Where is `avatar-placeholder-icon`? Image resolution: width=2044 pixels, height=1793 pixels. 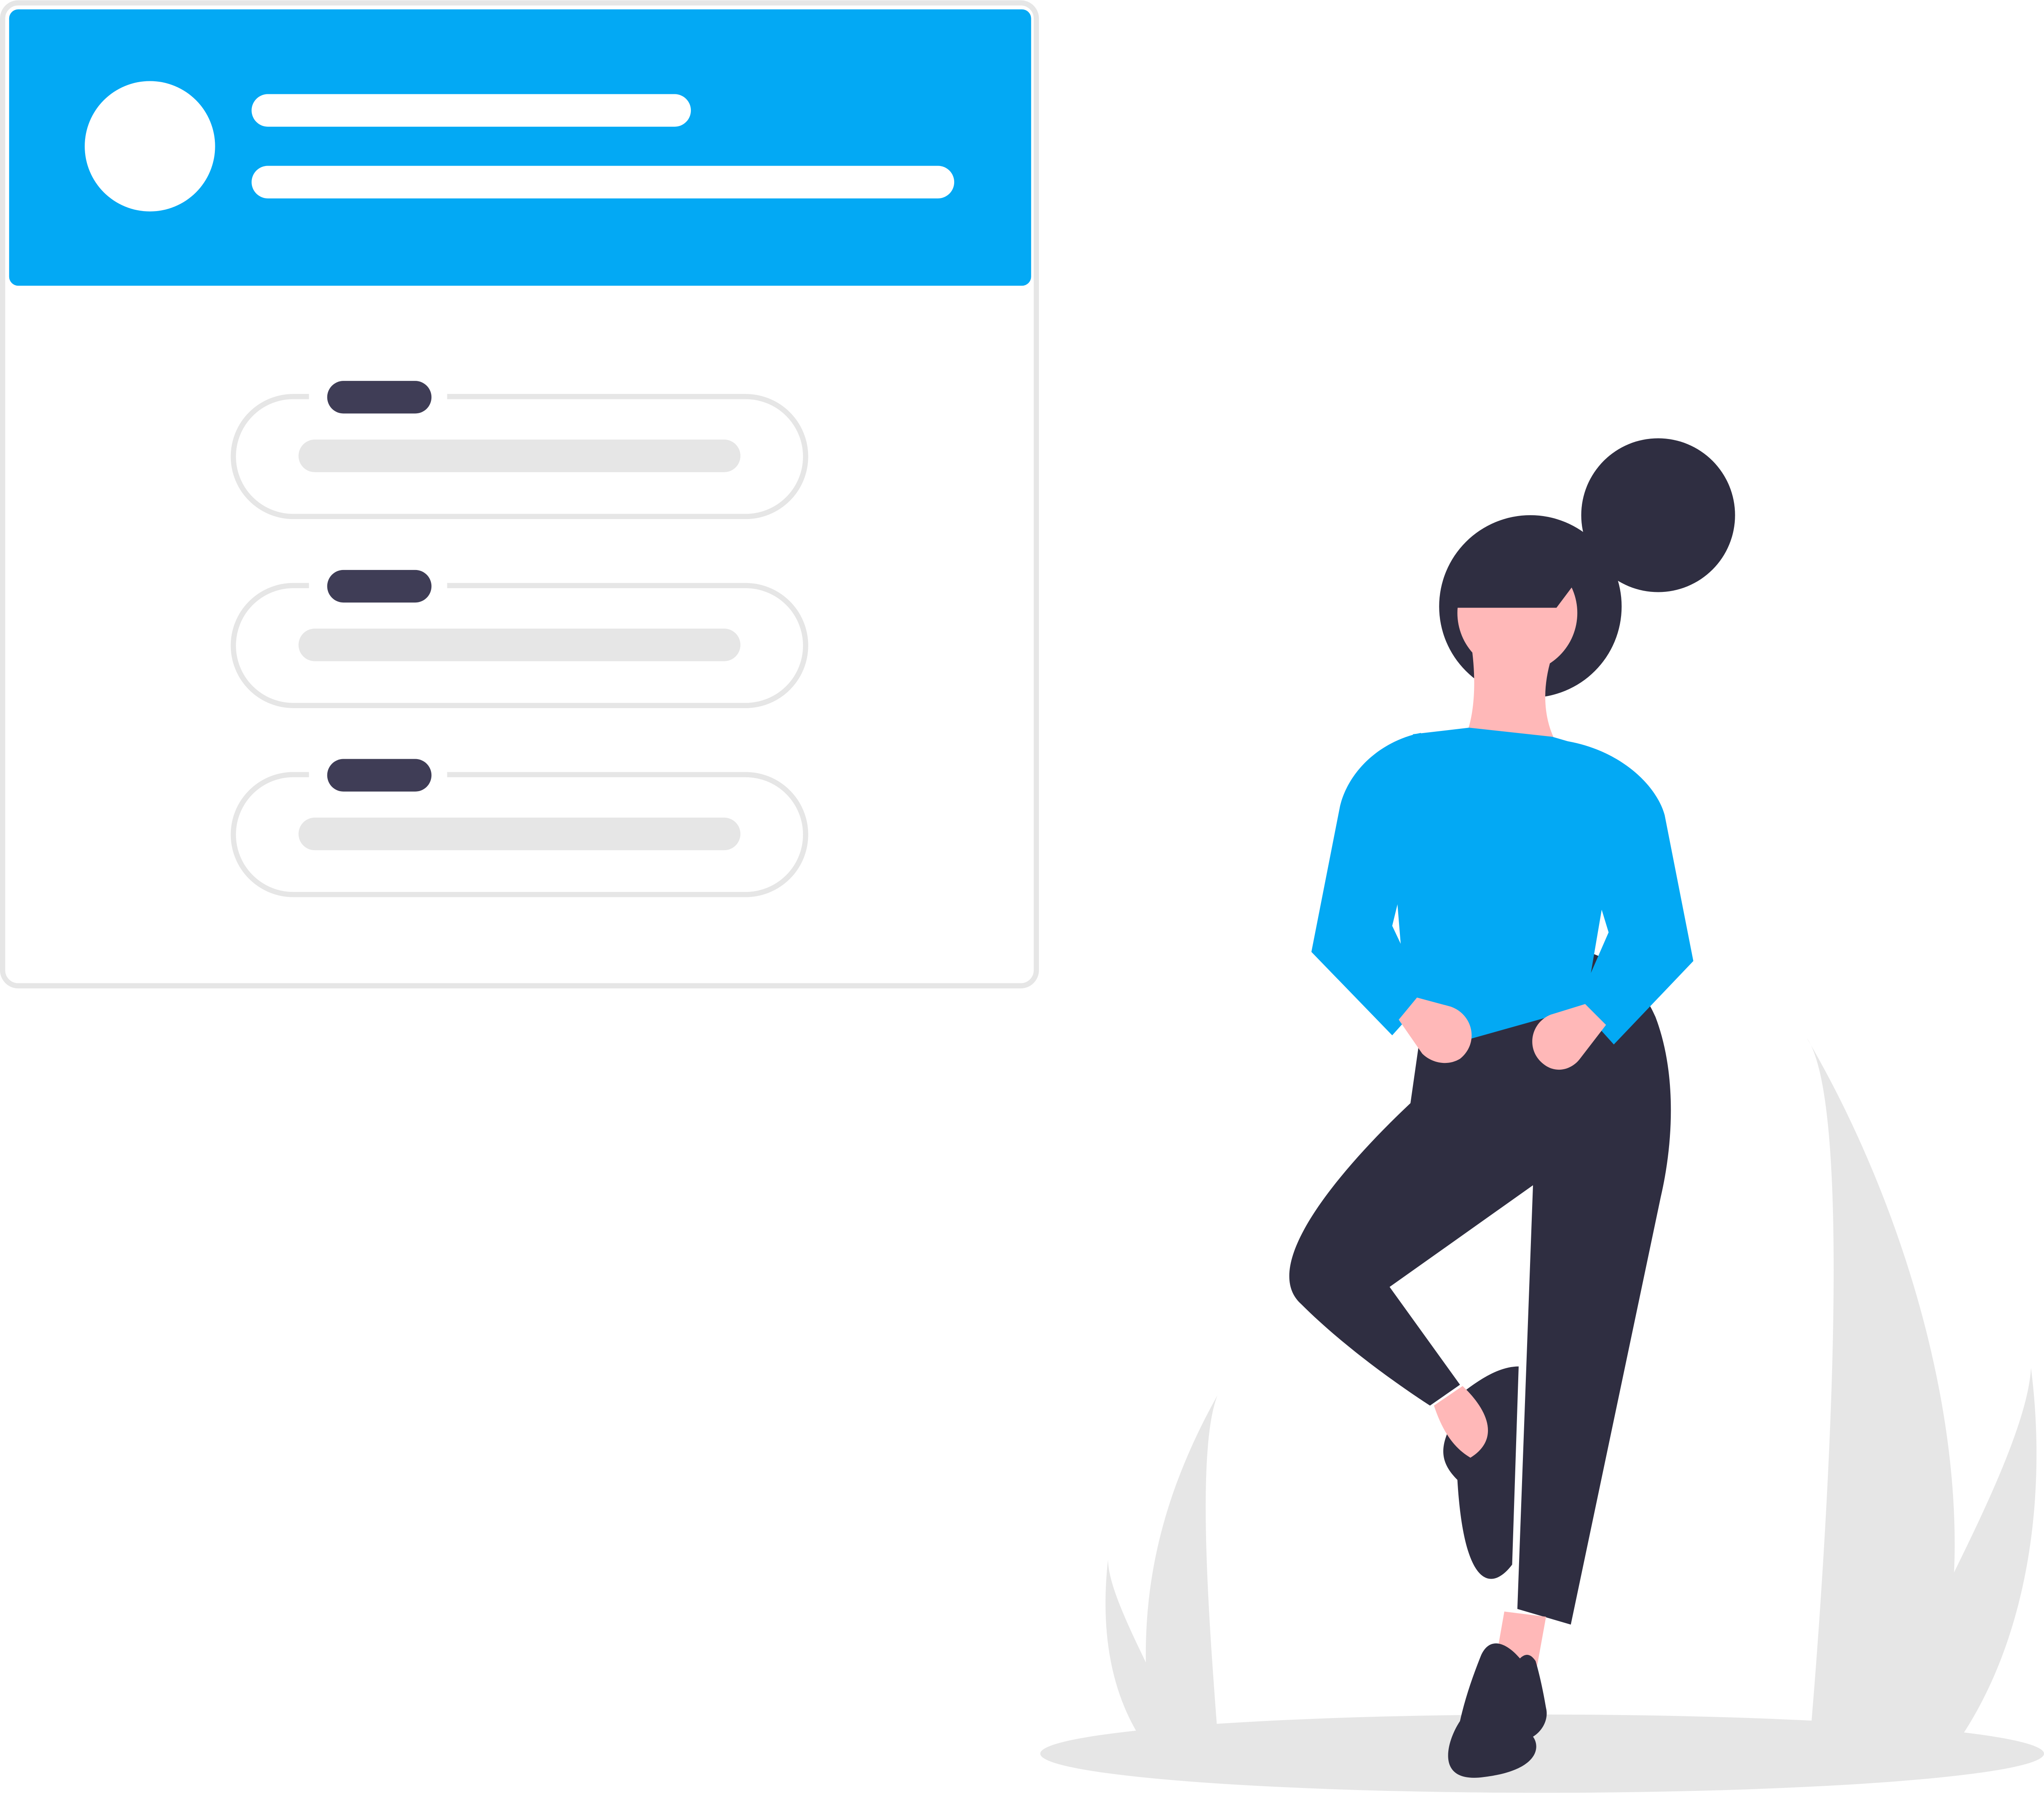
avatar-placeholder-icon is located at coordinates (150, 146).